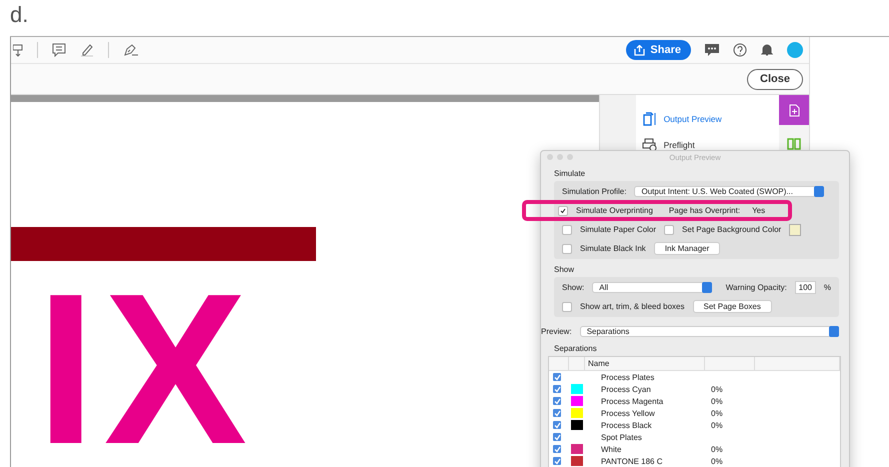 This screenshot has width=889, height=467. I want to click on close-button: Close, so click(775, 79).